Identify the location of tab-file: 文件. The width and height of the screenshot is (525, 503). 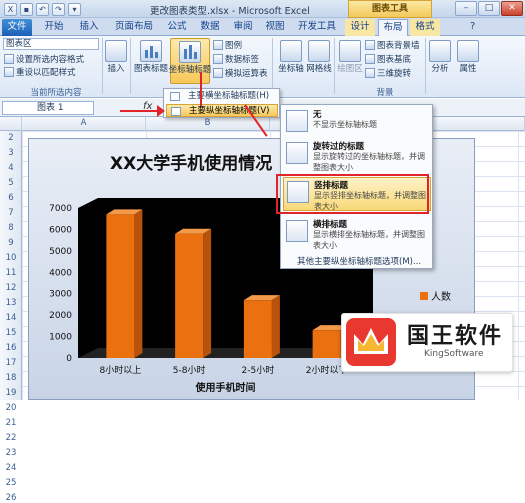
(17, 27).